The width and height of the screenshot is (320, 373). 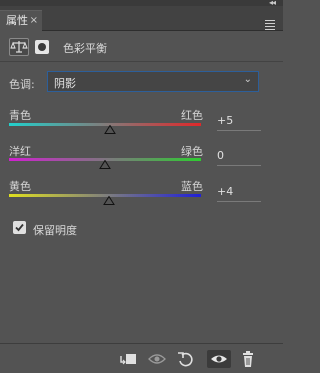 I want to click on chevron-down-icon: ⌄, so click(x=247, y=79).